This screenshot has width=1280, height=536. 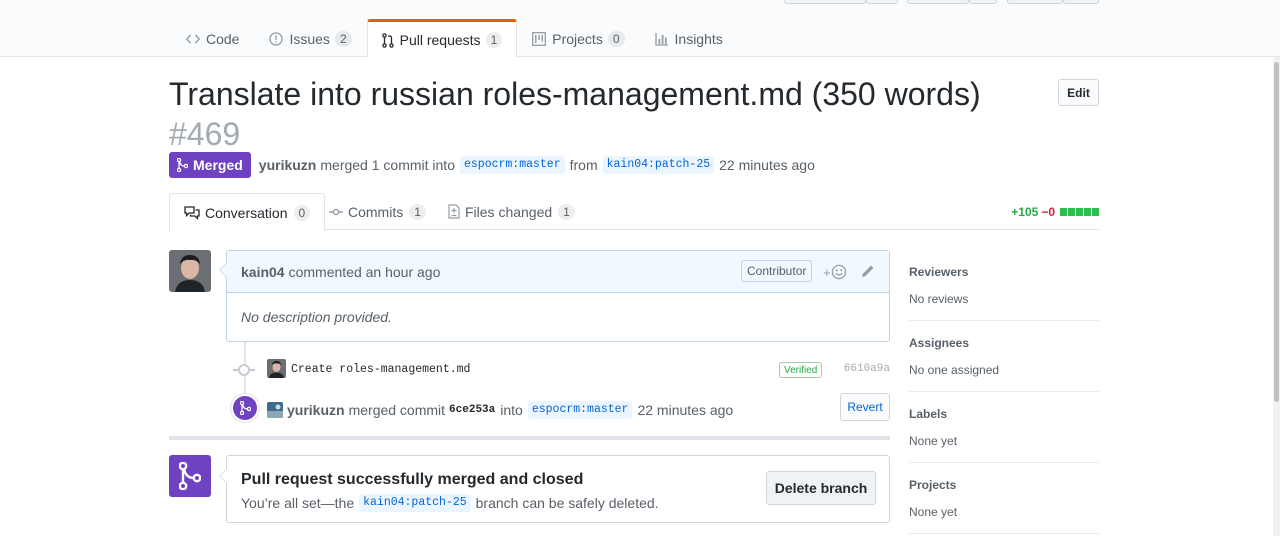 I want to click on scrollbar, so click(x=1276, y=296).